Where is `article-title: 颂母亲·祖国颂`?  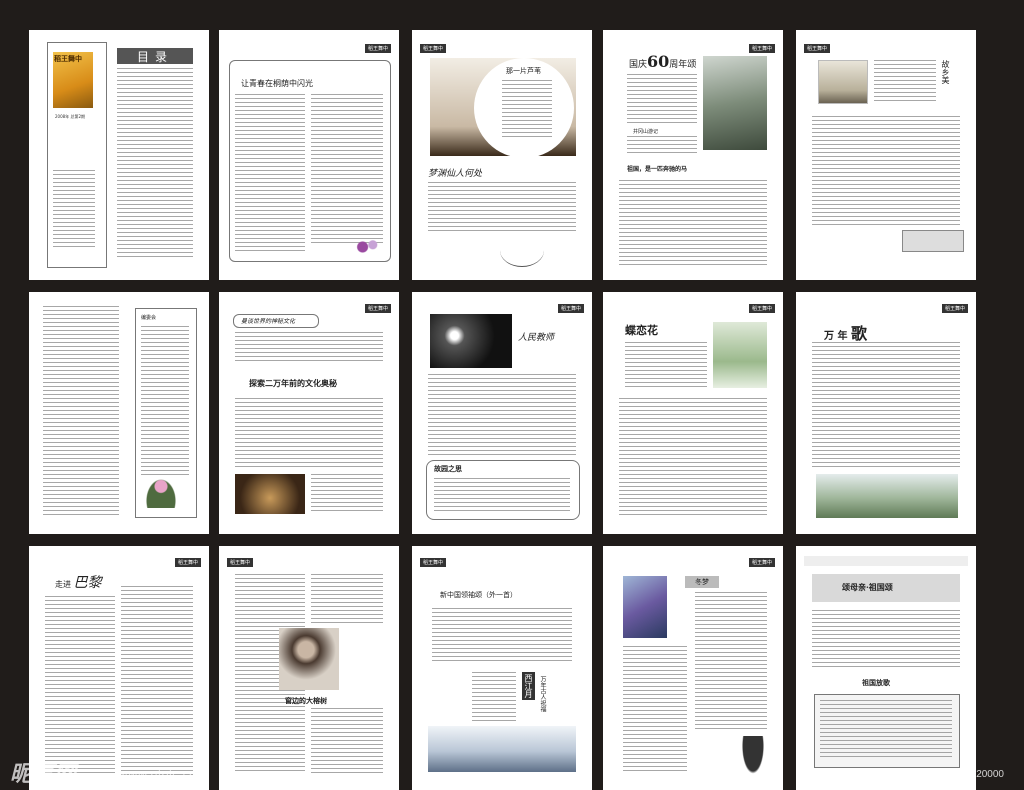 article-title: 颂母亲·祖国颂 is located at coordinates (867, 587).